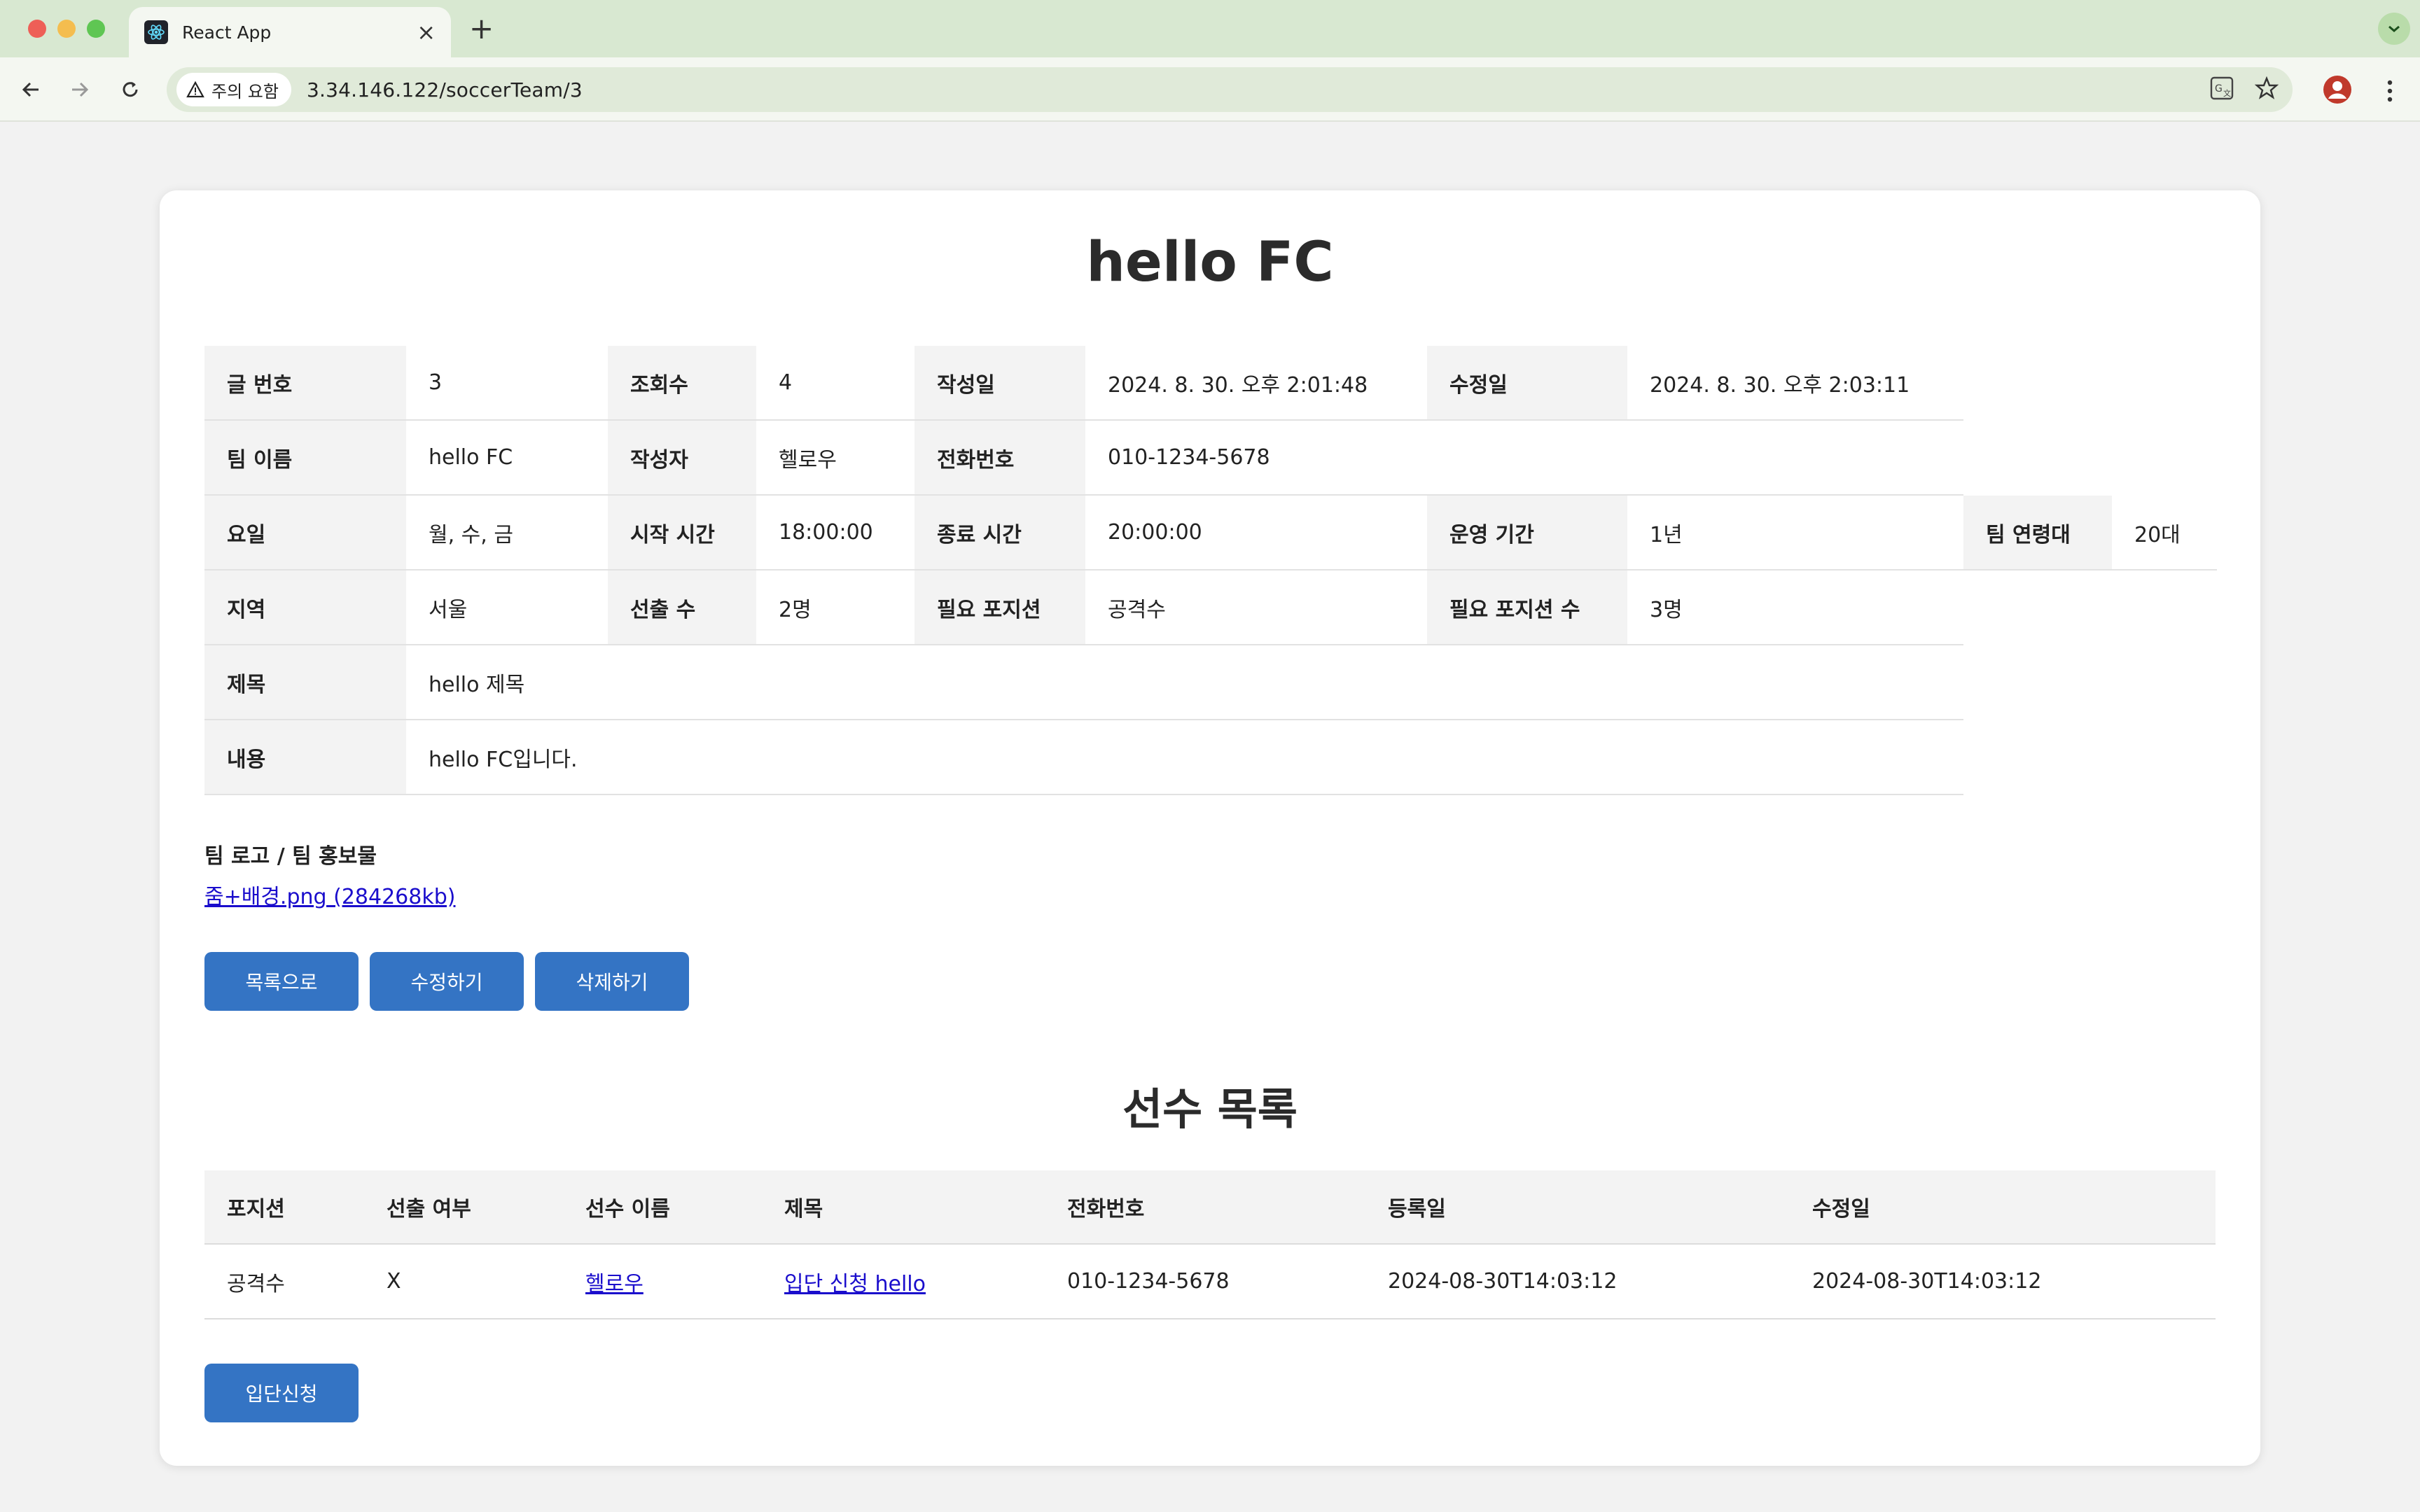  What do you see at coordinates (256, 1283) in the screenshot?
I see `cell-position: 공격수` at bounding box center [256, 1283].